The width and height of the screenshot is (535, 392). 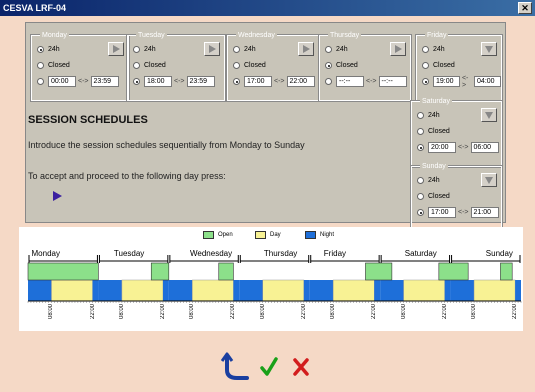 What do you see at coordinates (442, 147) in the screenshot?
I see `saturday-from-field: 20:00` at bounding box center [442, 147].